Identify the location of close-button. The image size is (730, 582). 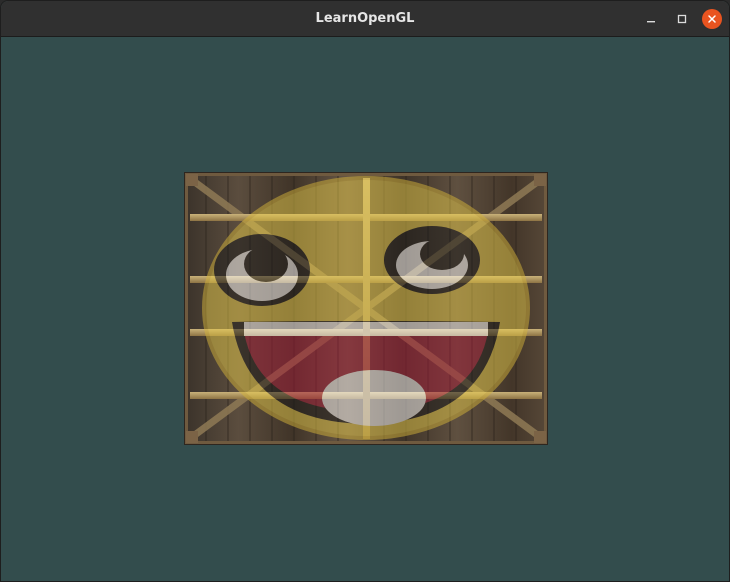
(712, 19).